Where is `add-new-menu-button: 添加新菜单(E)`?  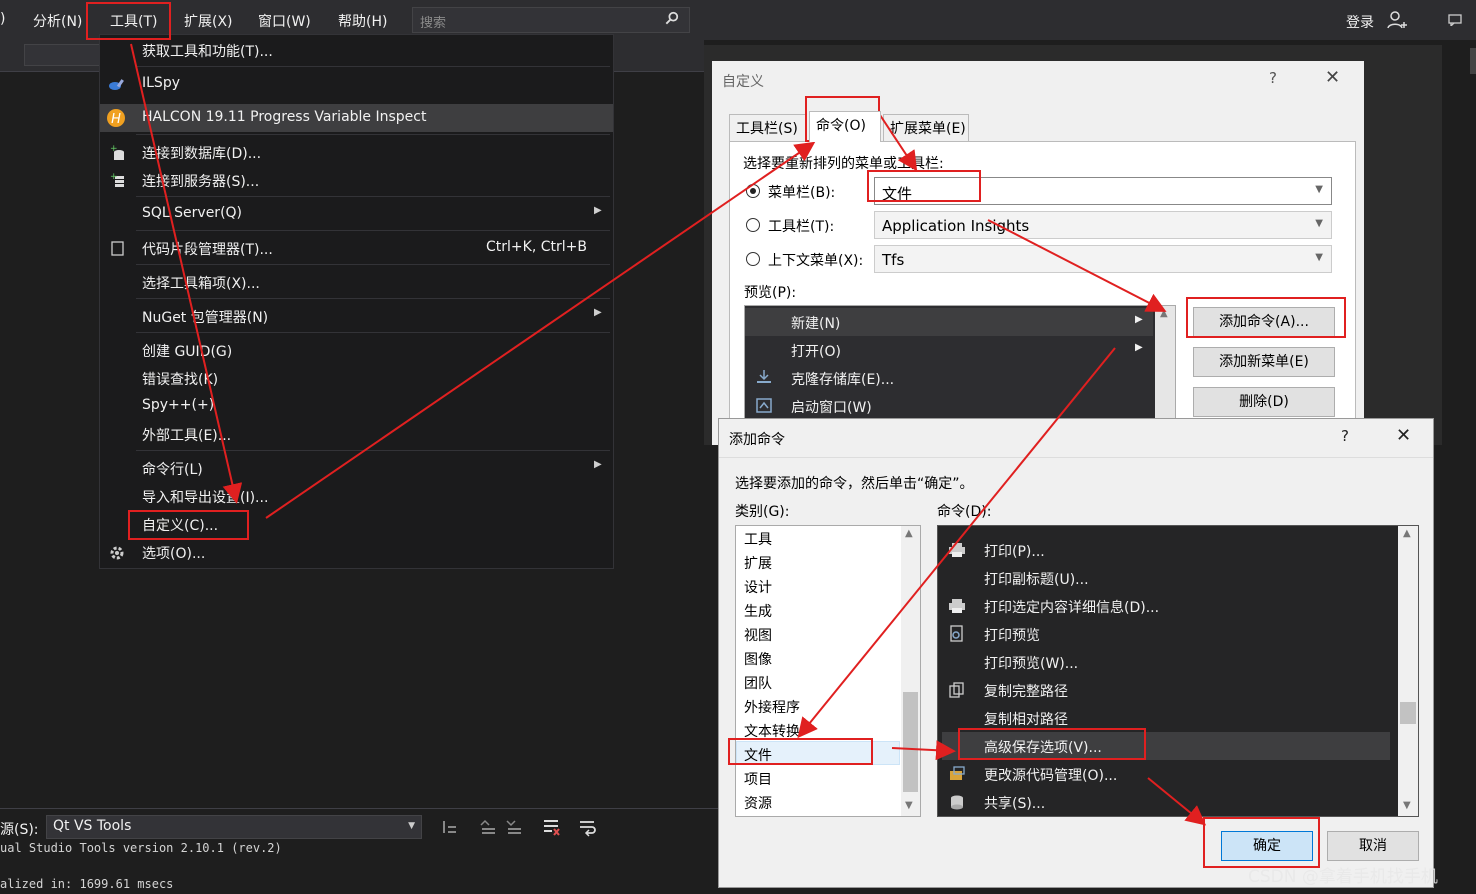 add-new-menu-button: 添加新菜单(E) is located at coordinates (1264, 362).